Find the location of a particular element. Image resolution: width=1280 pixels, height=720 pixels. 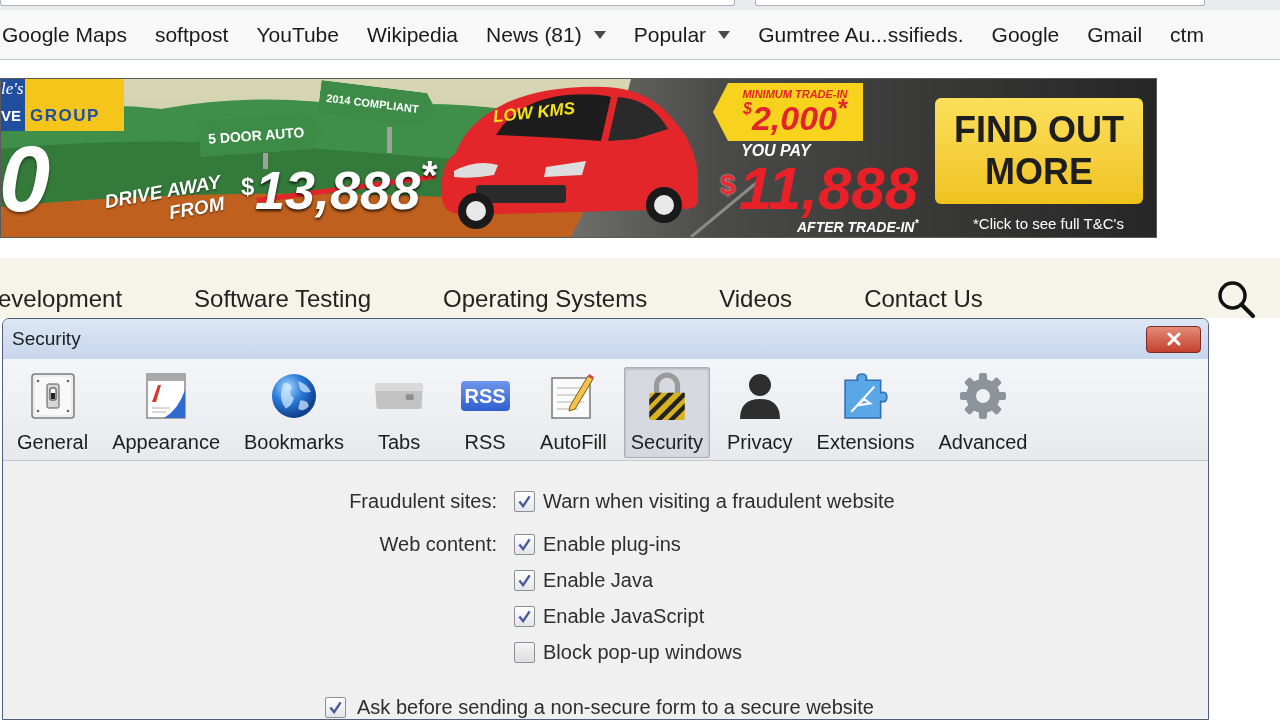

option-label: Enable Java is located at coordinates (598, 580).